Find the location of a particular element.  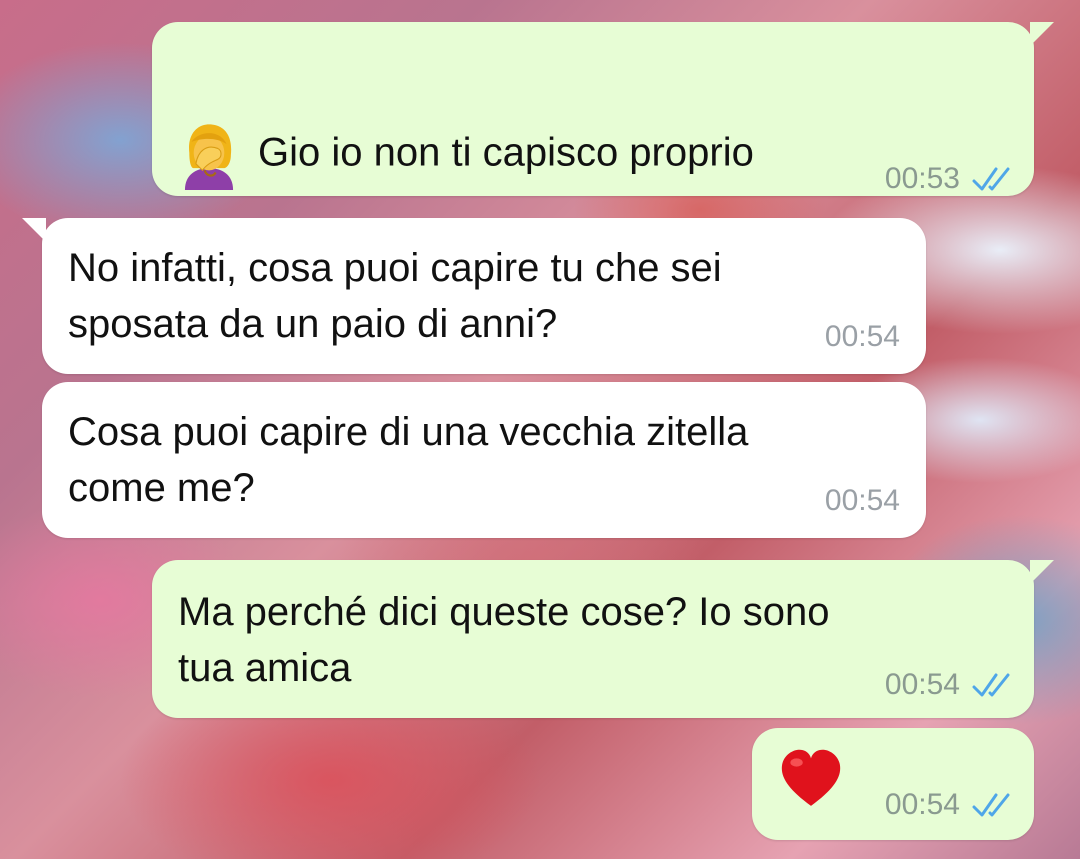

message-meta: 00:53 is located at coordinates (950, 179).